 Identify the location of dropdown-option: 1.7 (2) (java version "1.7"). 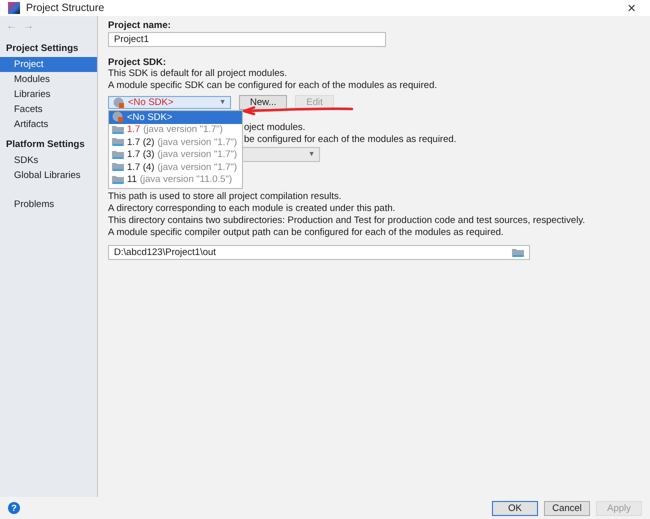
(175, 142).